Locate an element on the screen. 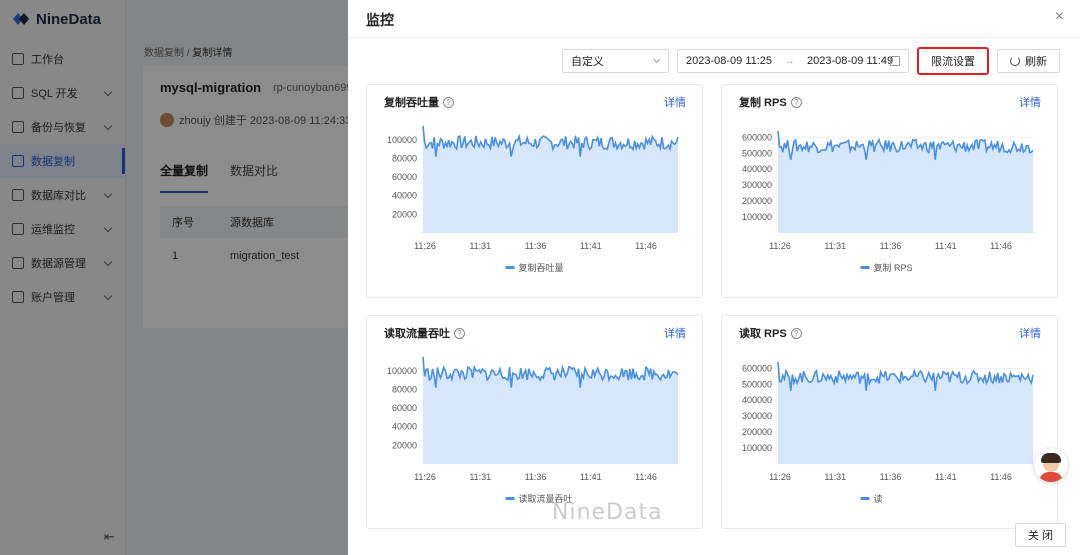 The height and width of the screenshot is (555, 1080). legend-label: 复制吞吐量 is located at coordinates (541, 267).